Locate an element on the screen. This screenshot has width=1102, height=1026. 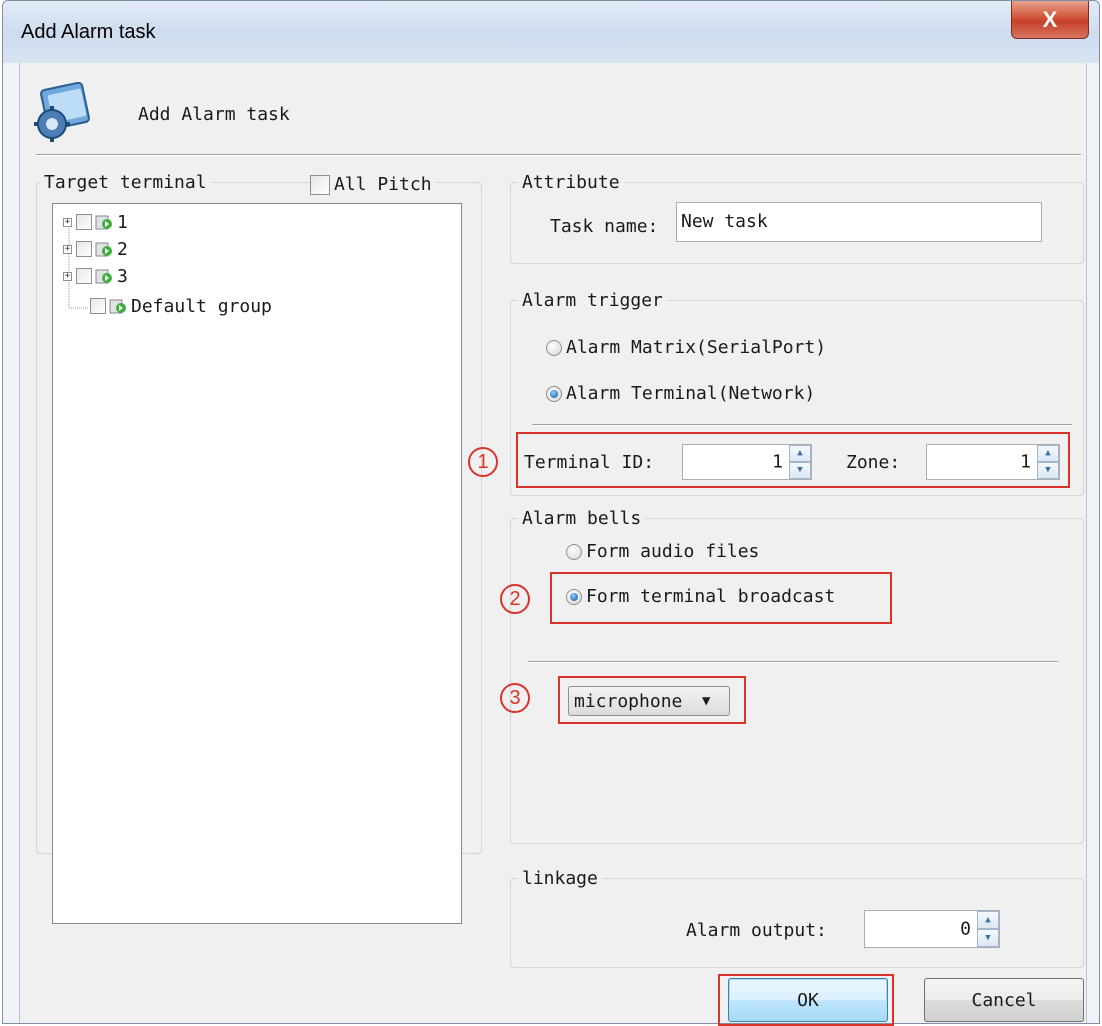
zone-label: Zone: is located at coordinates (873, 462).